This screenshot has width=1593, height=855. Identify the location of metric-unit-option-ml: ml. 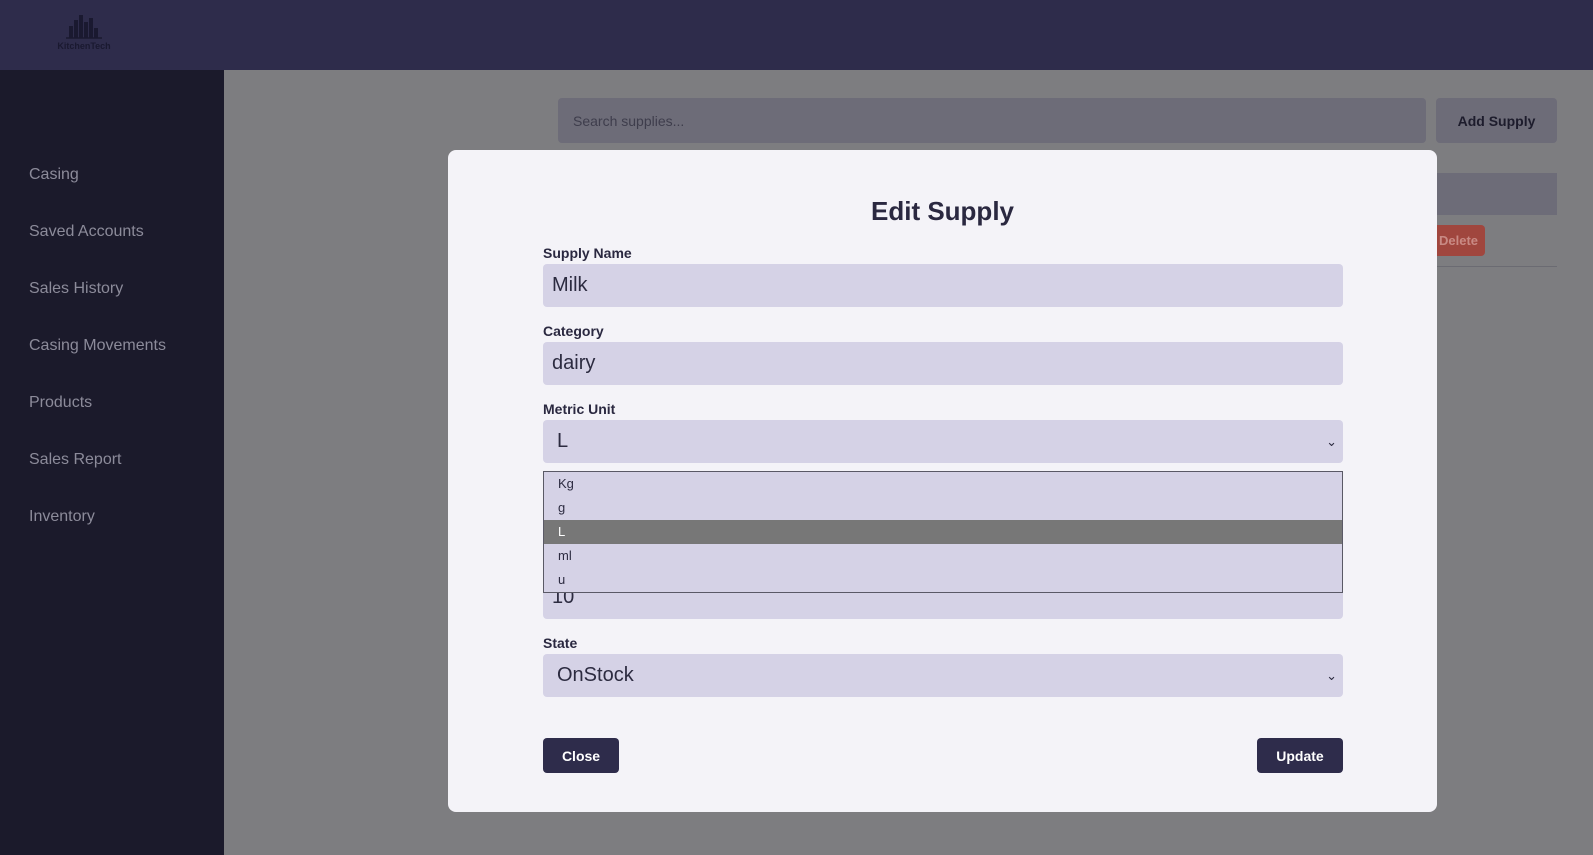
(943, 556).